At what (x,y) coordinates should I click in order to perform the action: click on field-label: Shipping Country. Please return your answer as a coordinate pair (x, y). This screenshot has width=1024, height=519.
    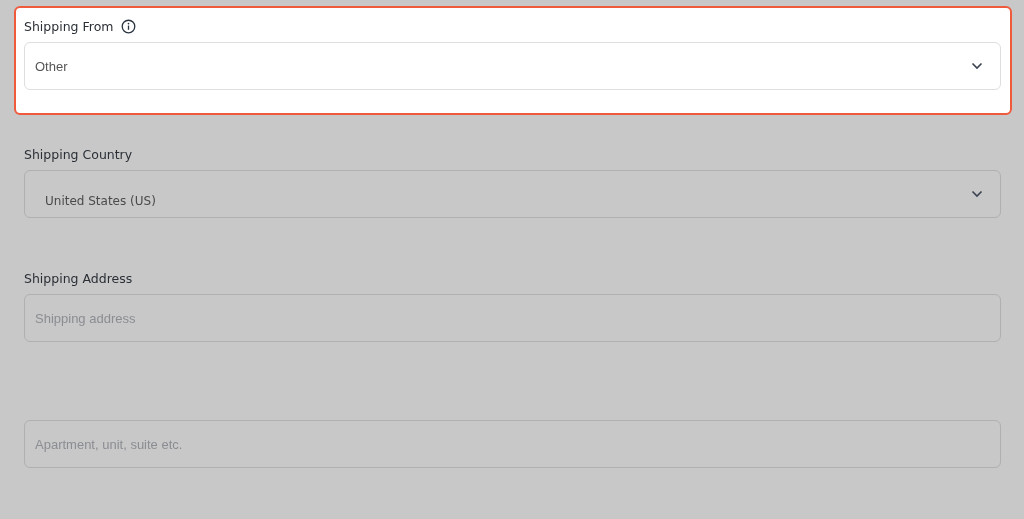
    Looking at the image, I should click on (78, 154).